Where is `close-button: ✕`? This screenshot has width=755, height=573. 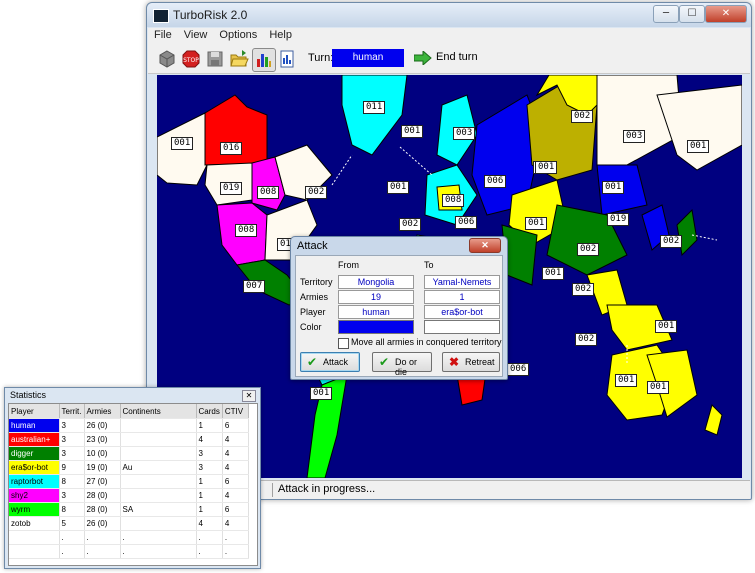 close-button: ✕ is located at coordinates (726, 14).